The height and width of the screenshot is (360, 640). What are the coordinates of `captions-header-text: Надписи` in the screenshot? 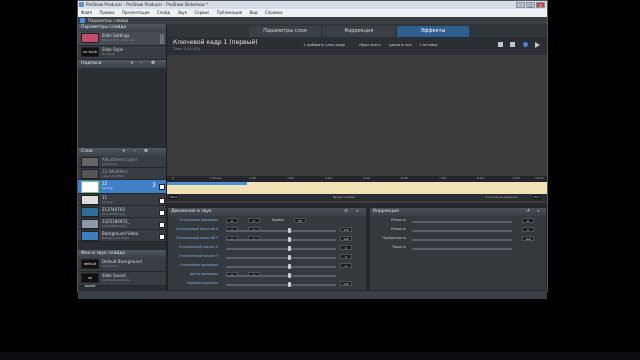 It's located at (91, 63).